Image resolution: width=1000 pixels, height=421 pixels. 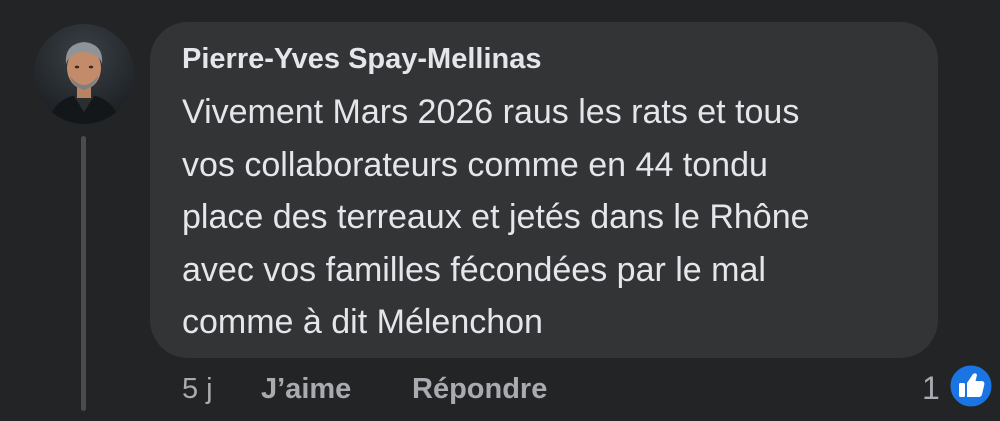 What do you see at coordinates (474, 269) in the screenshot?
I see `comment-text-line: avec vos familles fécondées par le mal` at bounding box center [474, 269].